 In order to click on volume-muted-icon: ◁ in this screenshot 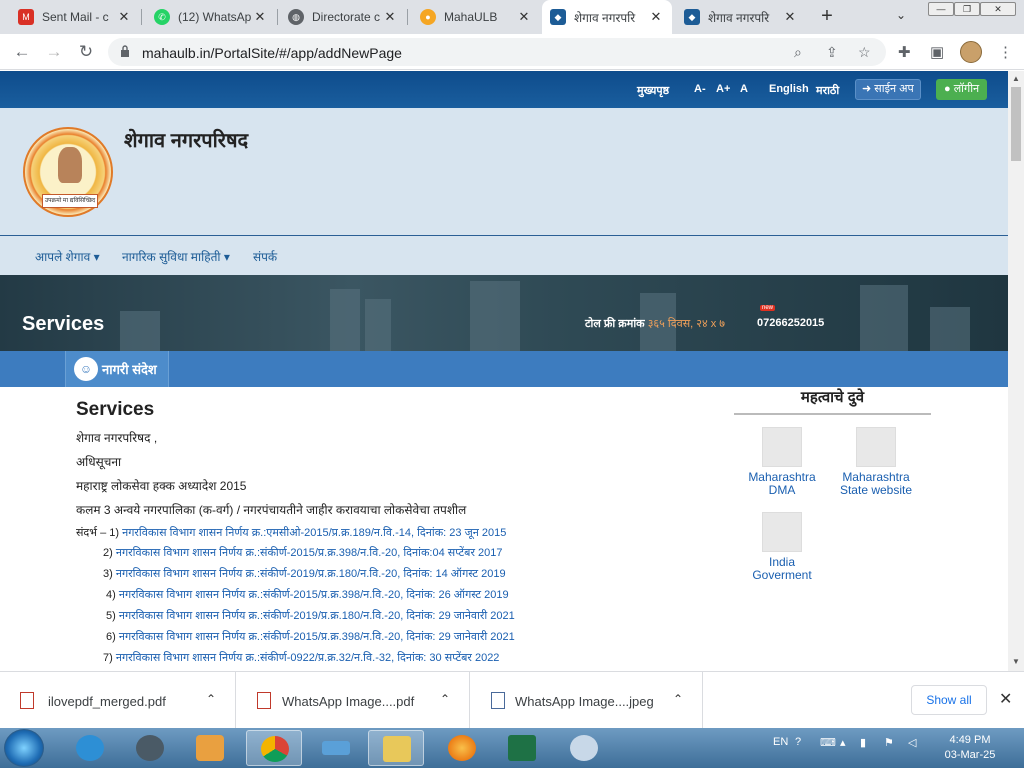, I will do `click(912, 742)`.